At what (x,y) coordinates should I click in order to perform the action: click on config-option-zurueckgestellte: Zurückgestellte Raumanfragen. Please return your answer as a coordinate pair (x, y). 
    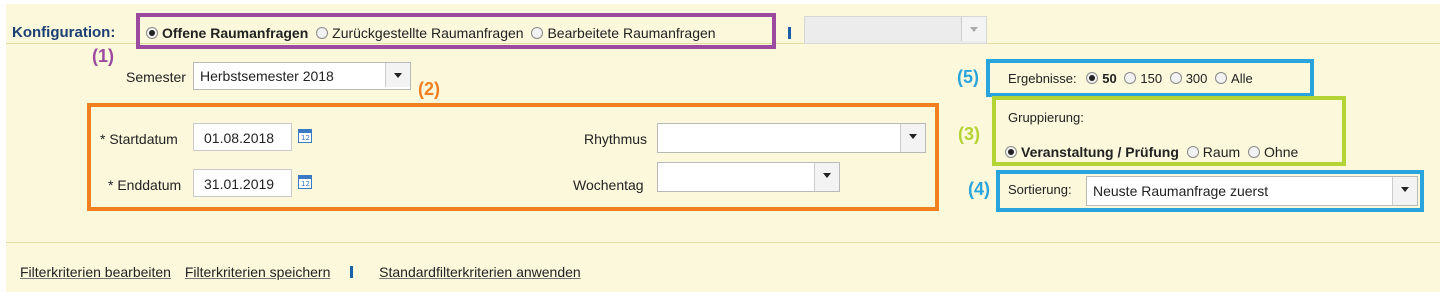
    Looking at the image, I should click on (420, 33).